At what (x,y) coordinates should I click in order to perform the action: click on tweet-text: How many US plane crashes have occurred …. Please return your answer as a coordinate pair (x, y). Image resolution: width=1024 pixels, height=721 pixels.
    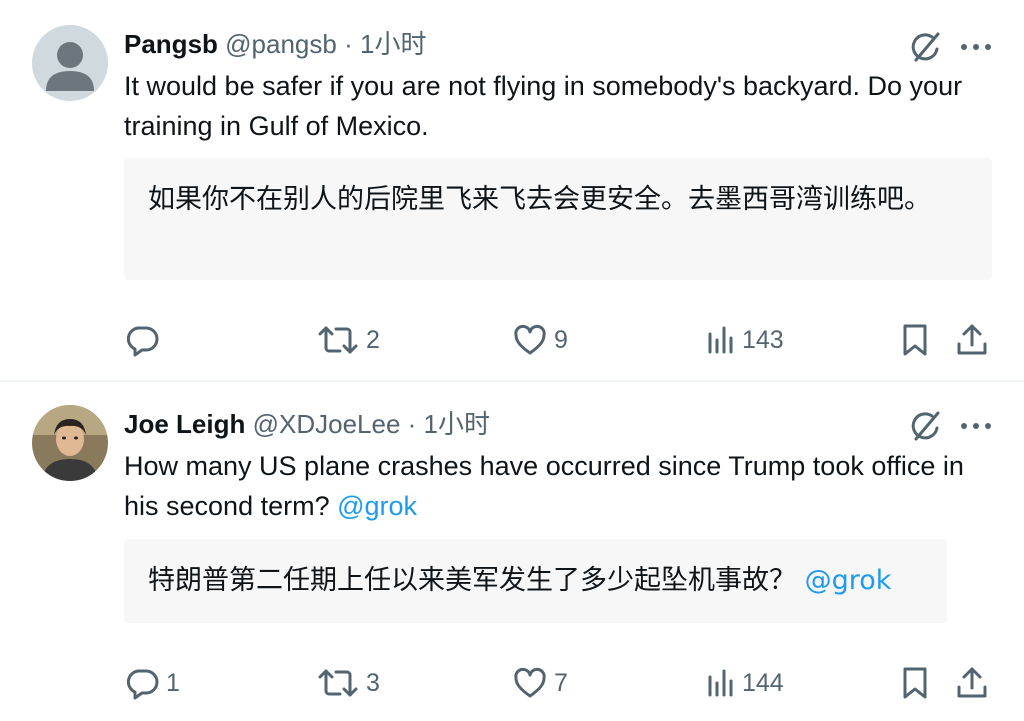
    Looking at the image, I should click on (559, 486).